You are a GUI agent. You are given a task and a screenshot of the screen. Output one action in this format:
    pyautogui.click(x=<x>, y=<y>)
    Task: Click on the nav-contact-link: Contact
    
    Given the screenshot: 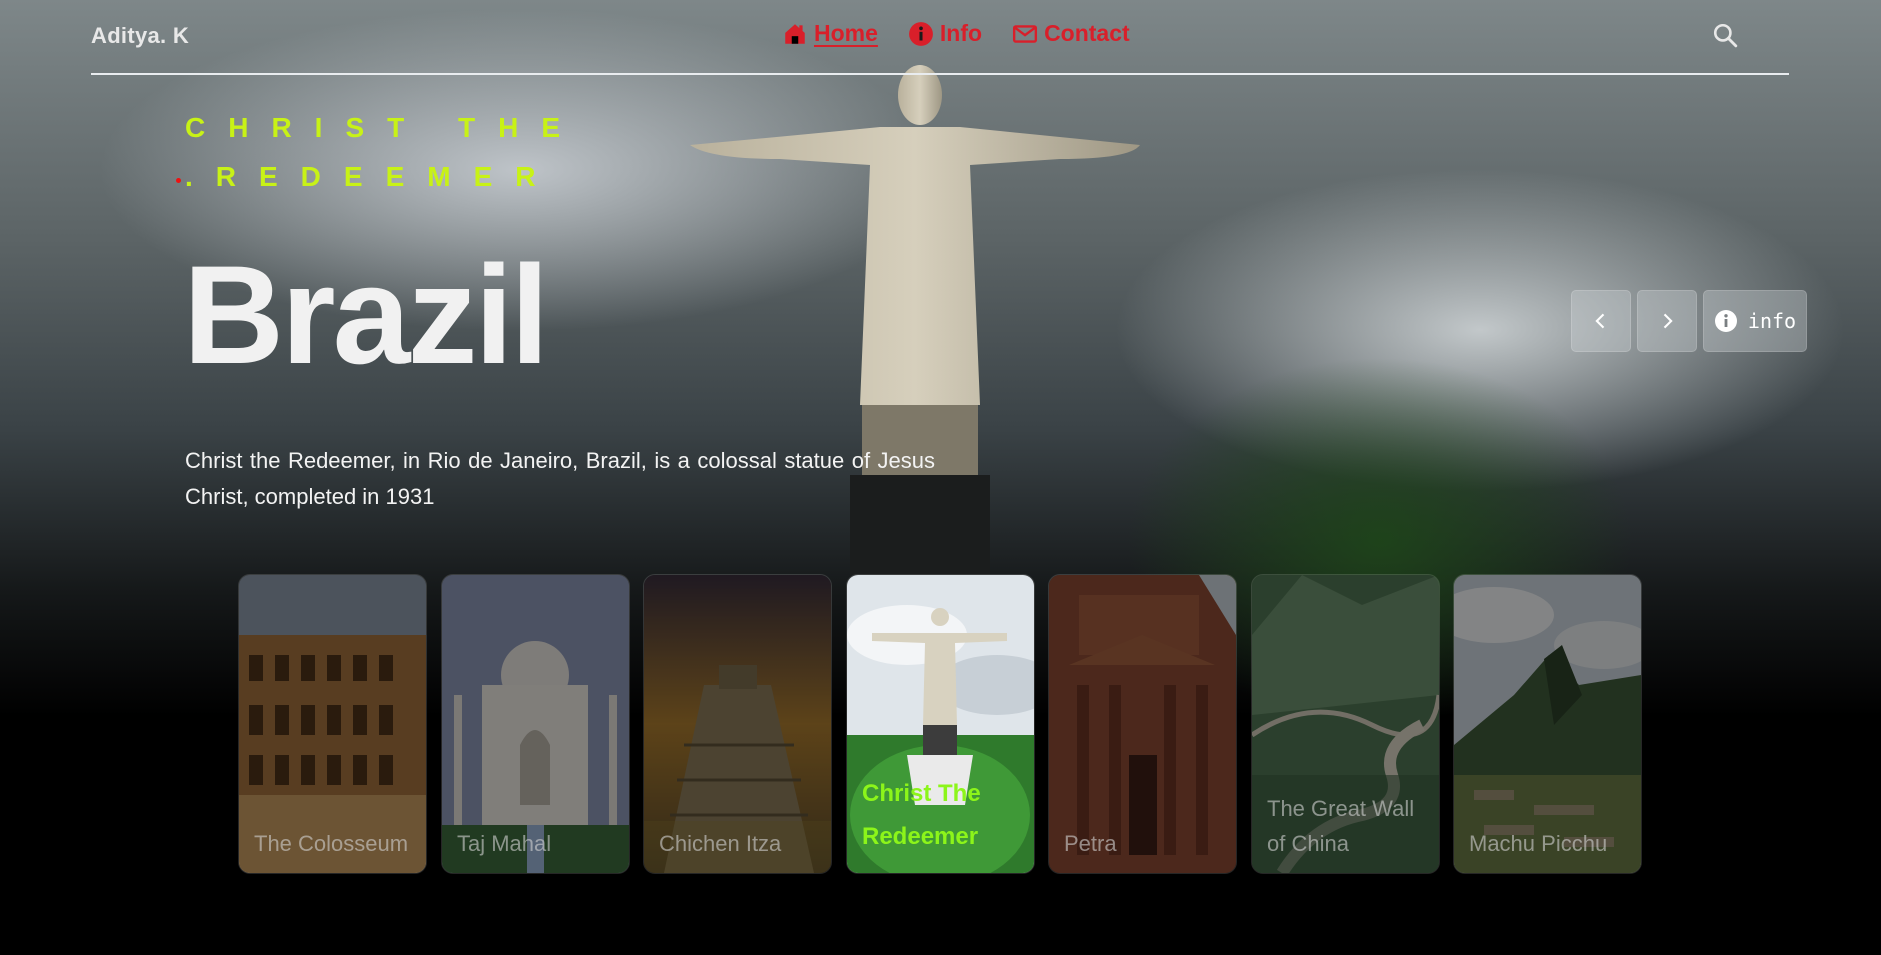 What is the action you would take?
    pyautogui.click(x=1071, y=33)
    